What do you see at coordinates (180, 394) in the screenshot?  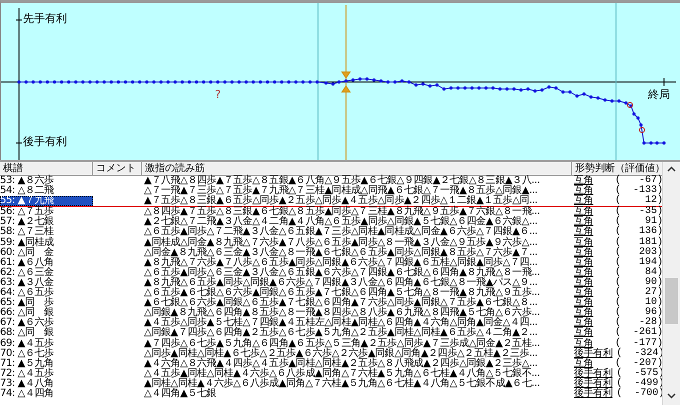 I see `reading-line-cell-text: △４四角▲５七銀` at bounding box center [180, 394].